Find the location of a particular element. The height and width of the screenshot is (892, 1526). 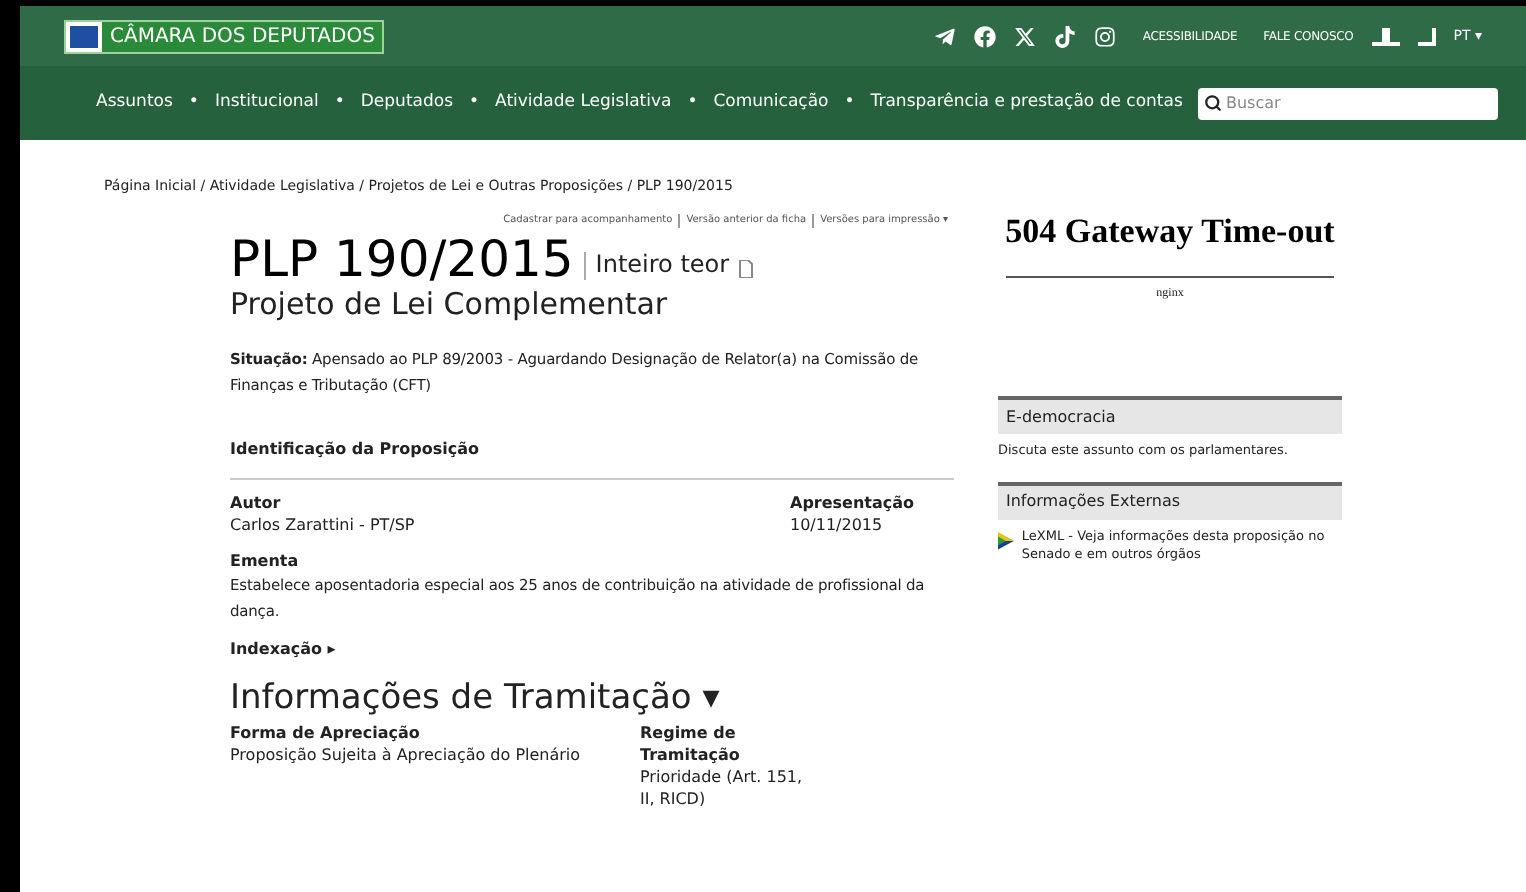

section-heading: Informações de Tramitação ▾ is located at coordinates (476, 698).